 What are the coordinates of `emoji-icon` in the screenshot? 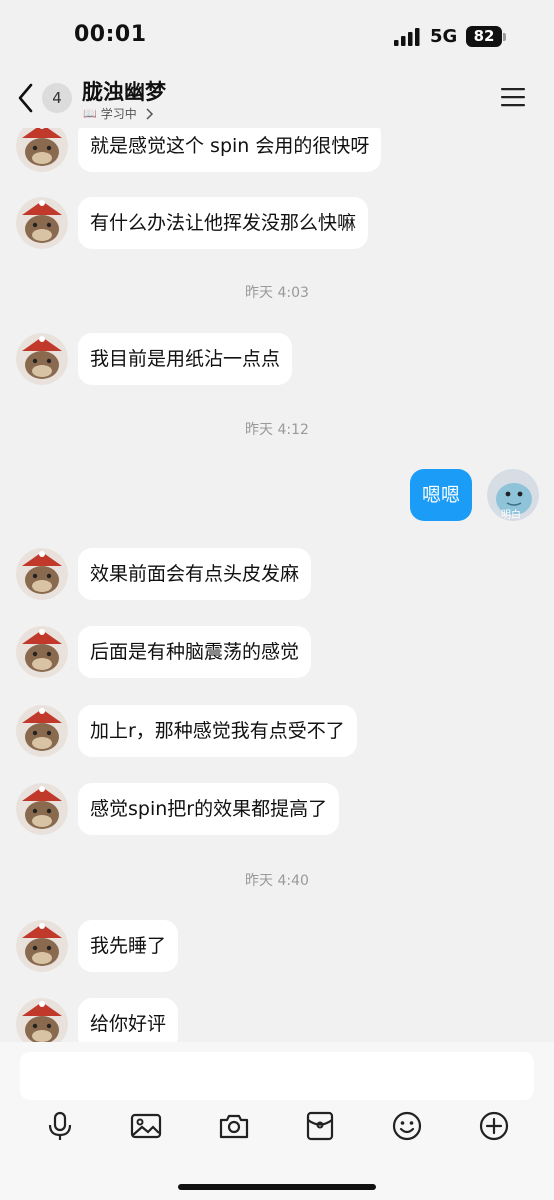 It's located at (407, 1126).